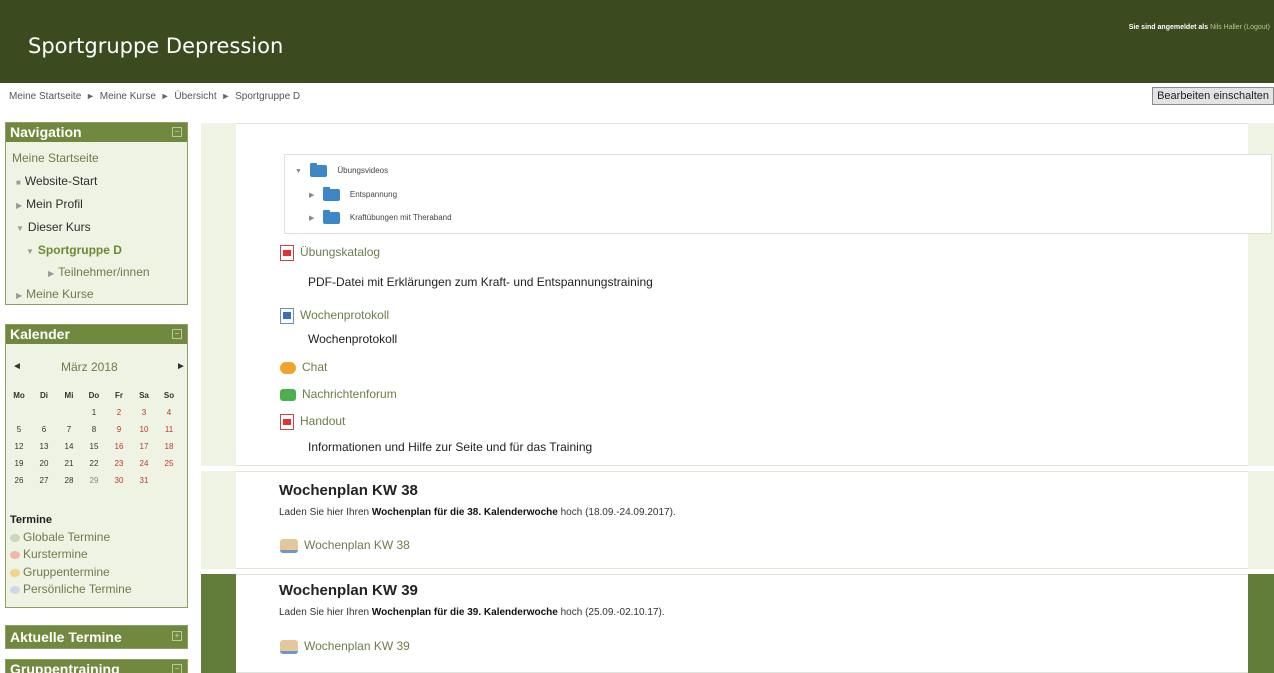  I want to click on calendar-day: 12, so click(19, 446).